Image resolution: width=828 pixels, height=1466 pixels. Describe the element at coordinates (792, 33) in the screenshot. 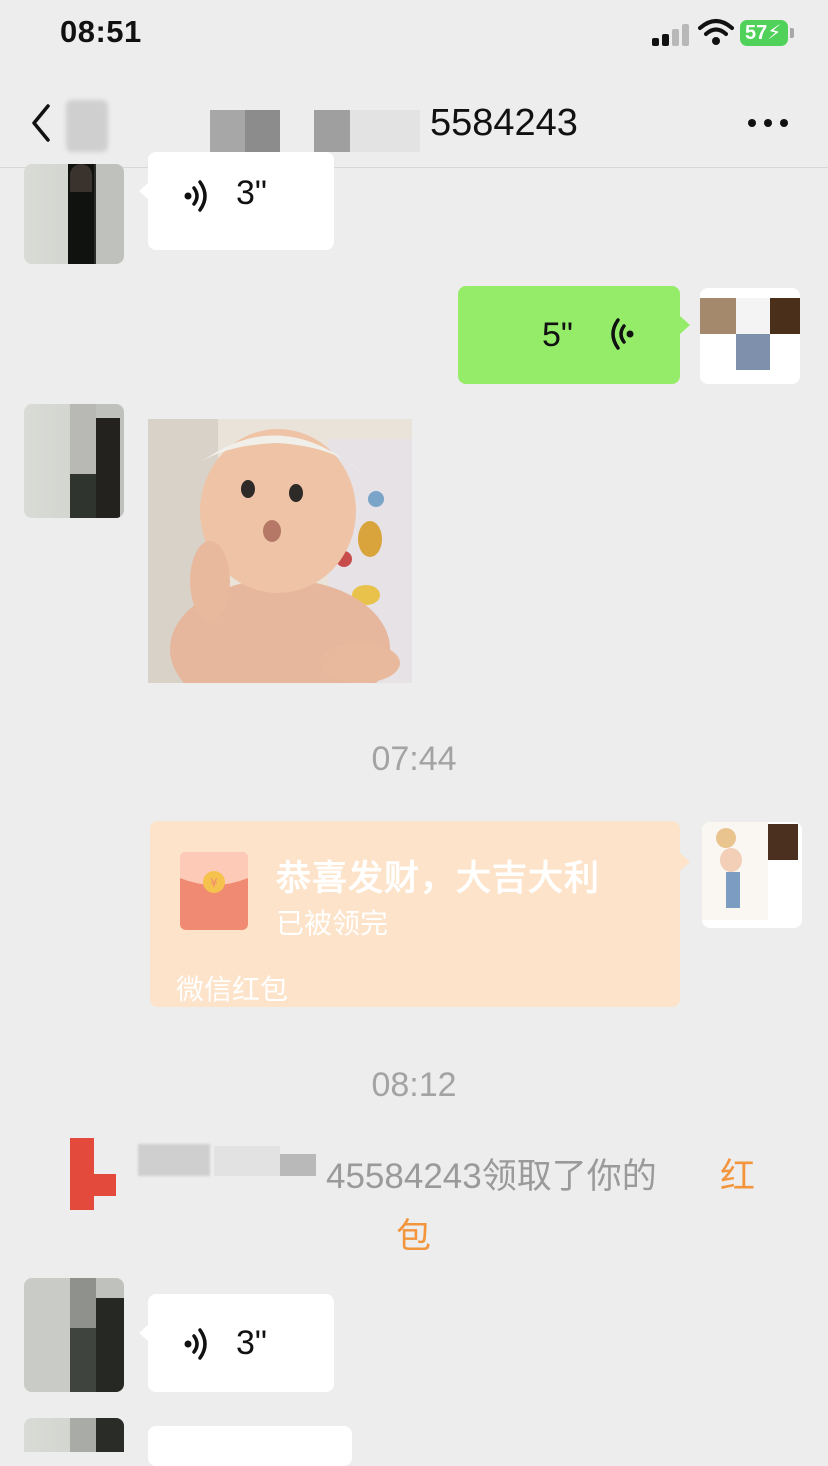

I see `battery-tip` at that location.